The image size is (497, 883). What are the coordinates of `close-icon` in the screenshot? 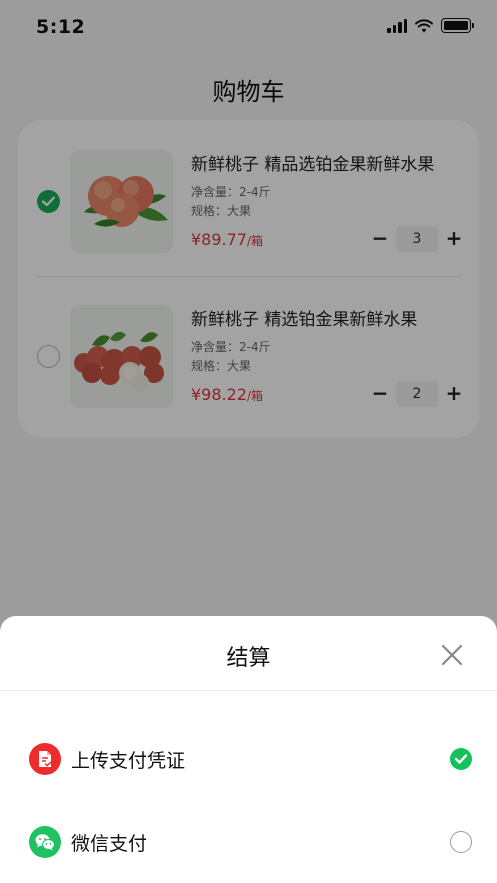 It's located at (452, 655).